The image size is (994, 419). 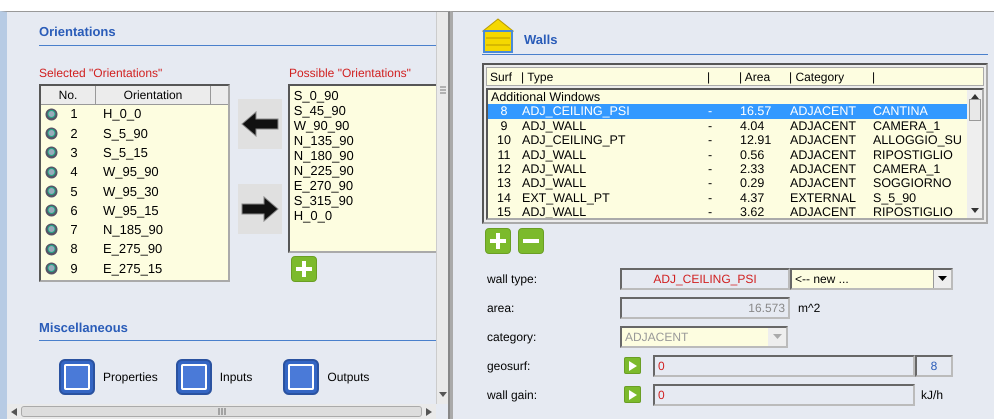 What do you see at coordinates (509, 366) in the screenshot?
I see `field-label: geosurf:` at bounding box center [509, 366].